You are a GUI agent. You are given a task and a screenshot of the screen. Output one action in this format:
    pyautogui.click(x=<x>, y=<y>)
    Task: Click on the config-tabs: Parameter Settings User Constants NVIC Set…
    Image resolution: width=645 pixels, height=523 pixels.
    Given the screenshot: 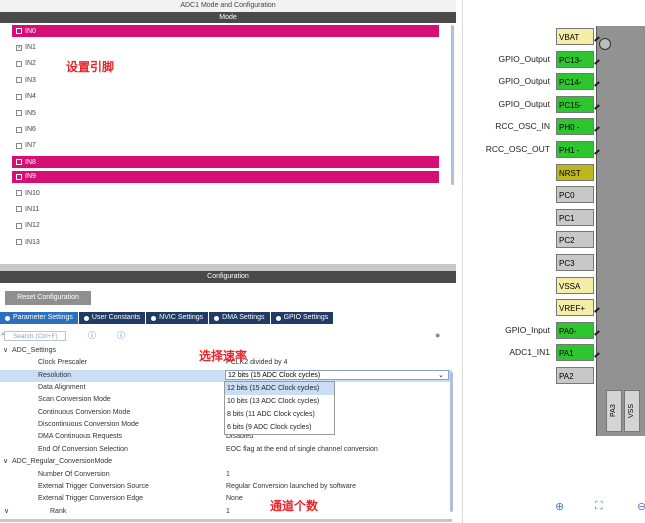 What is the action you would take?
    pyautogui.click(x=167, y=318)
    